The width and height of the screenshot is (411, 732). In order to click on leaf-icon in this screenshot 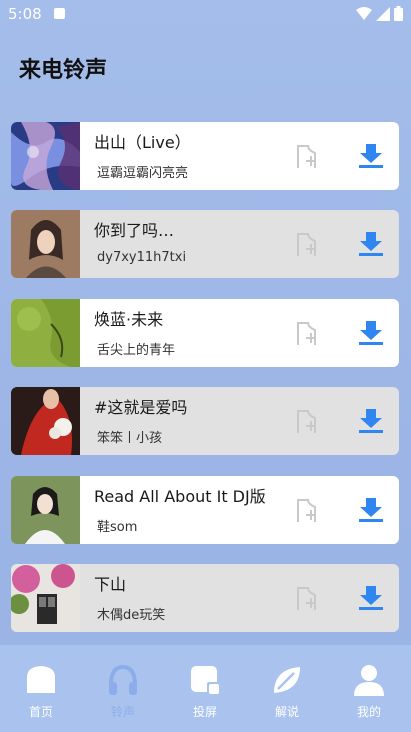, I will do `click(287, 680)`.